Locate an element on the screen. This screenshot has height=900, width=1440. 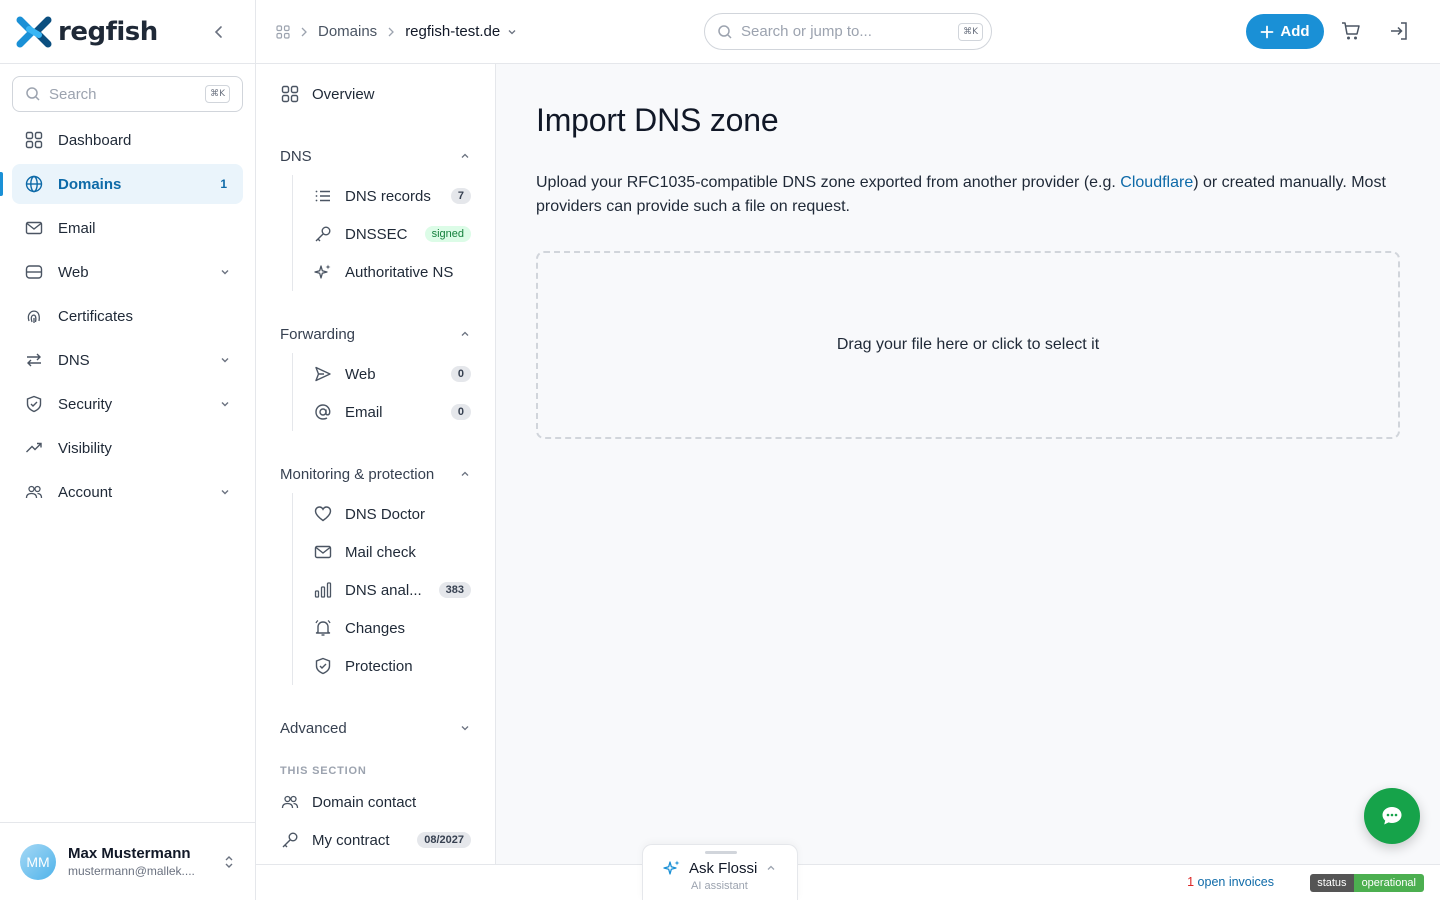
sidebar-item-web: Web is located at coordinates (127, 272).